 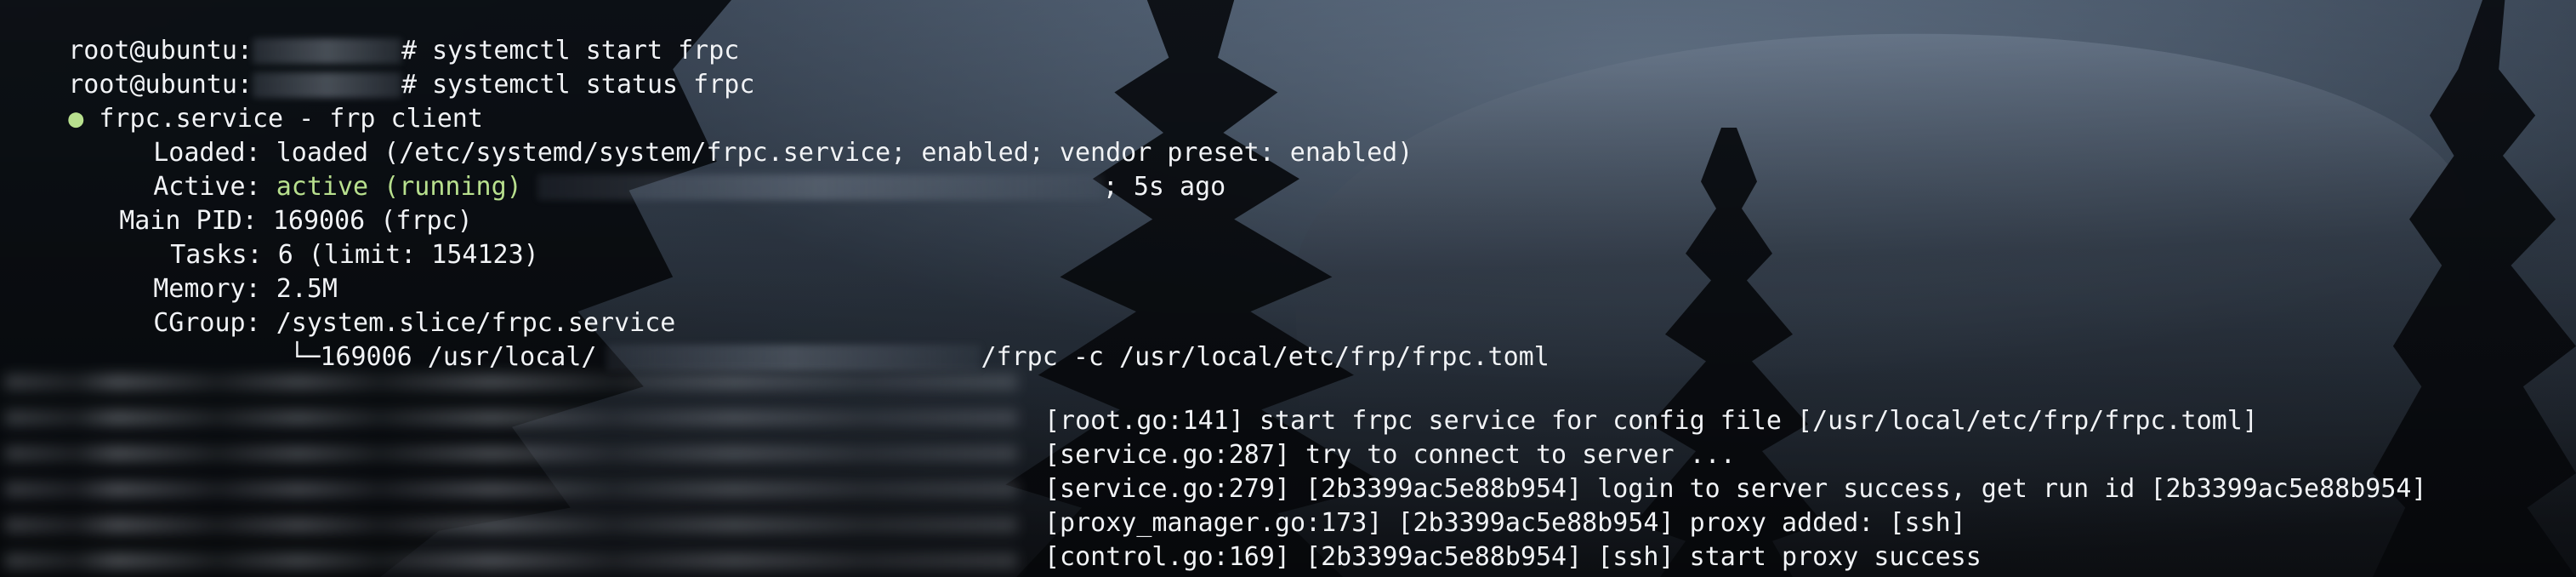 What do you see at coordinates (373, 33) in the screenshot?
I see `prompt-line-start: root@ubuntu: # systemctl start frpc` at bounding box center [373, 33].